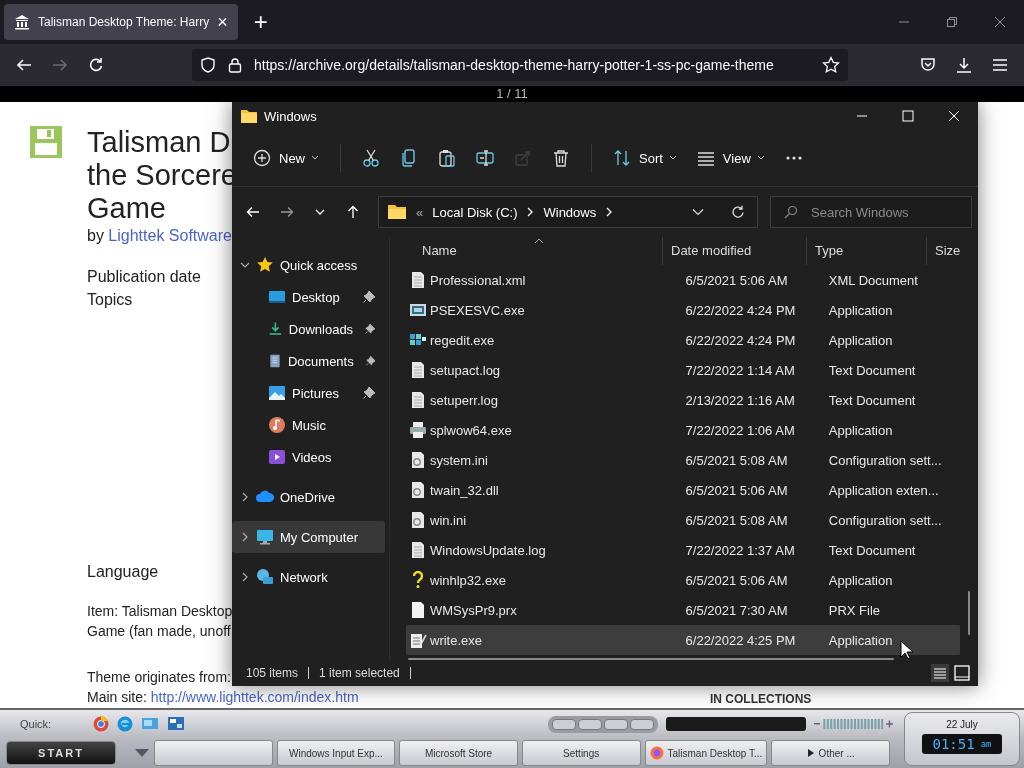 The image size is (1024, 768). Describe the element at coordinates (286, 158) in the screenshot. I see `new-button: New` at that location.